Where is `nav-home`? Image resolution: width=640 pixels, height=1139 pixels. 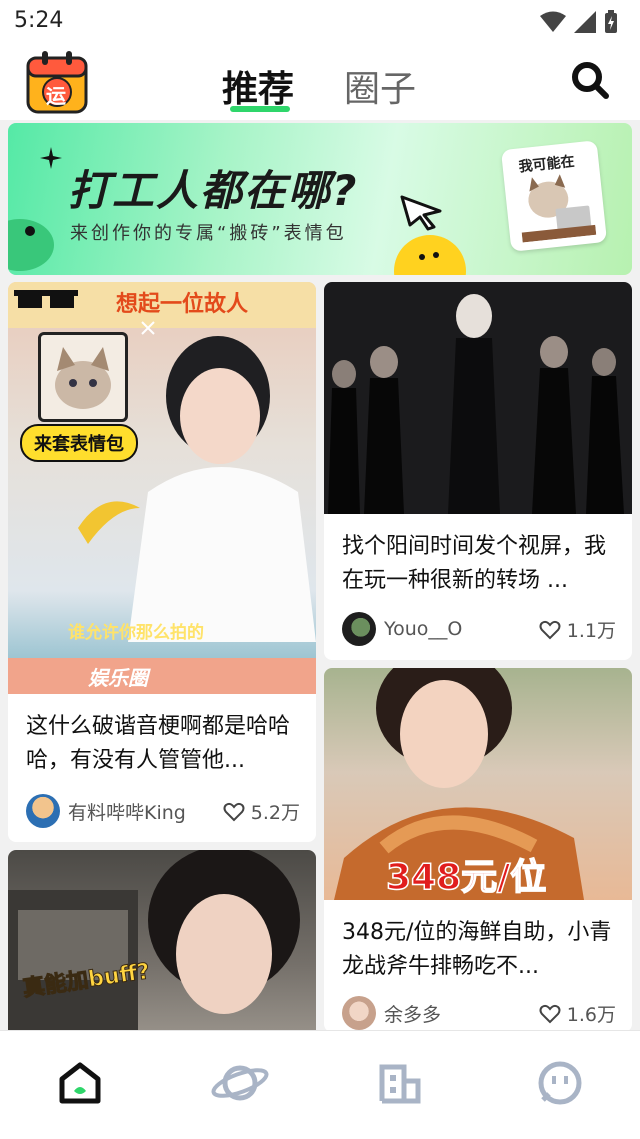 nav-home is located at coordinates (80, 1083).